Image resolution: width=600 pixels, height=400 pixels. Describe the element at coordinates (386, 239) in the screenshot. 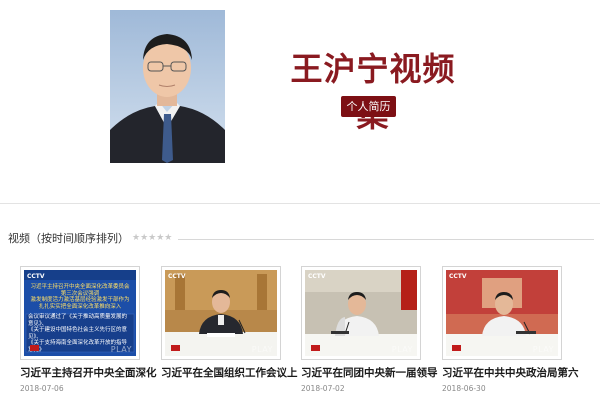

I see `section-rule` at that location.